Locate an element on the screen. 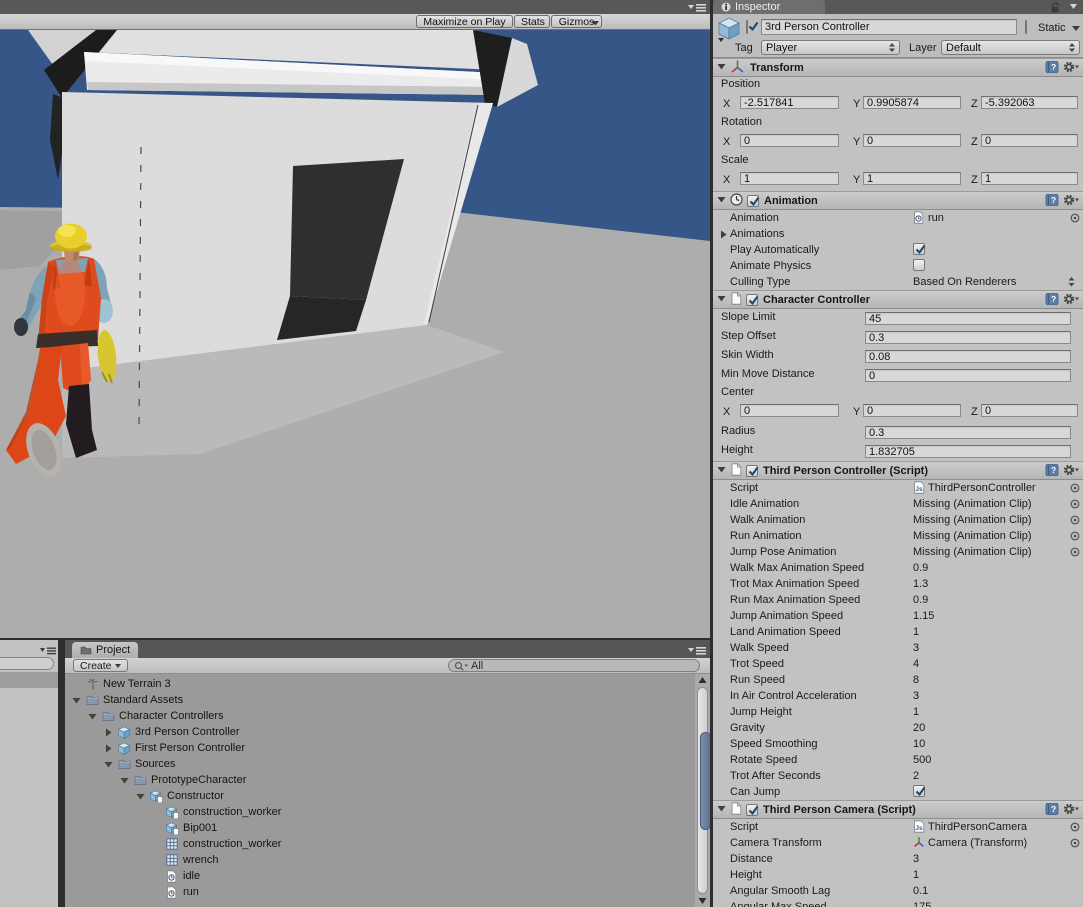 The height and width of the screenshot is (907, 1083). tree-item-character-controllers: Character Controllers is located at coordinates (379, 716).